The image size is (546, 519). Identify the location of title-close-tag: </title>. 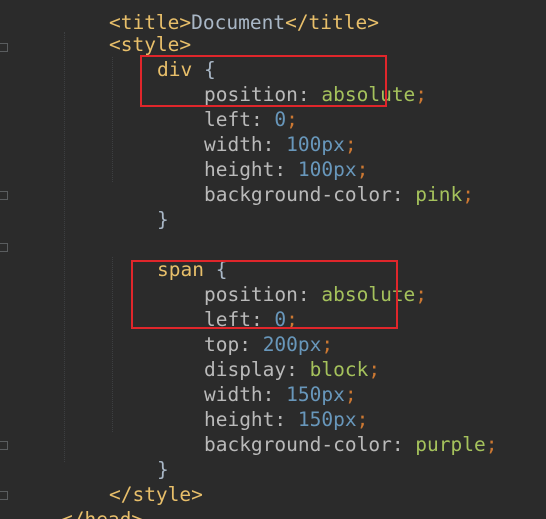
(332, 22).